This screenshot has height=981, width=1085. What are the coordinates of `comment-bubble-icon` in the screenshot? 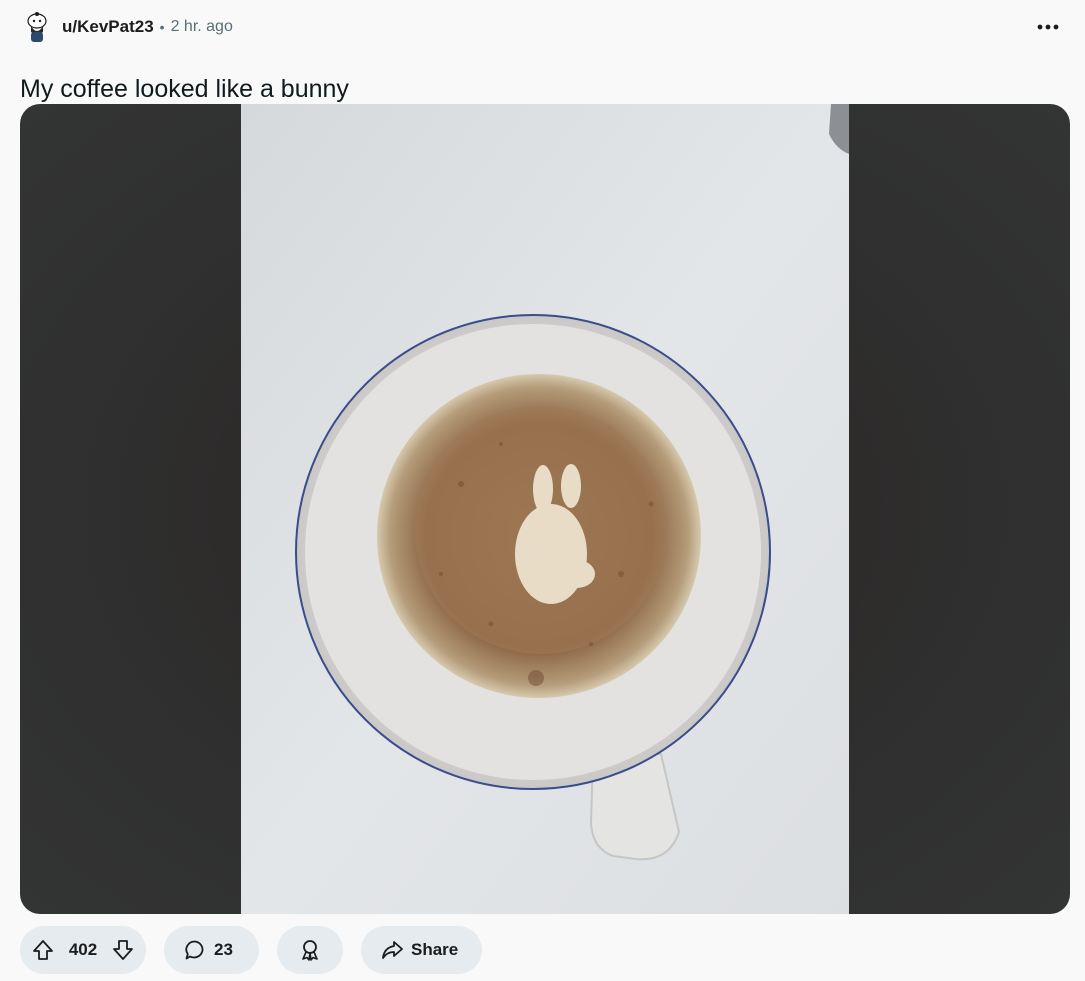 It's located at (194, 950).